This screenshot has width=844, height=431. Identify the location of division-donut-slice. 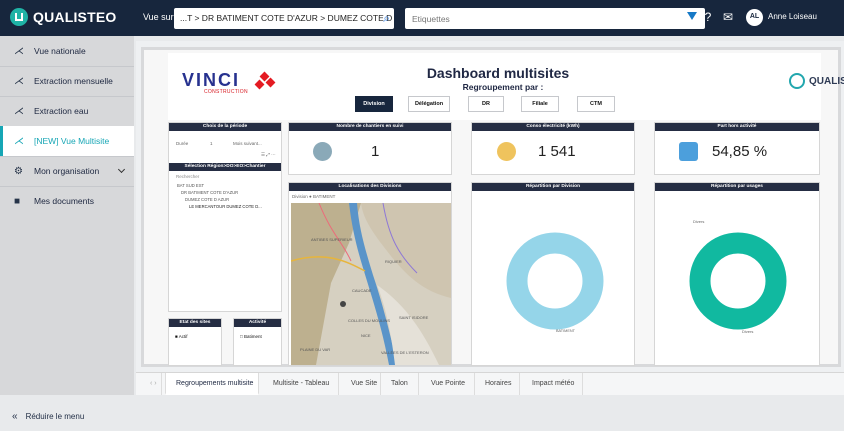
(555, 281).